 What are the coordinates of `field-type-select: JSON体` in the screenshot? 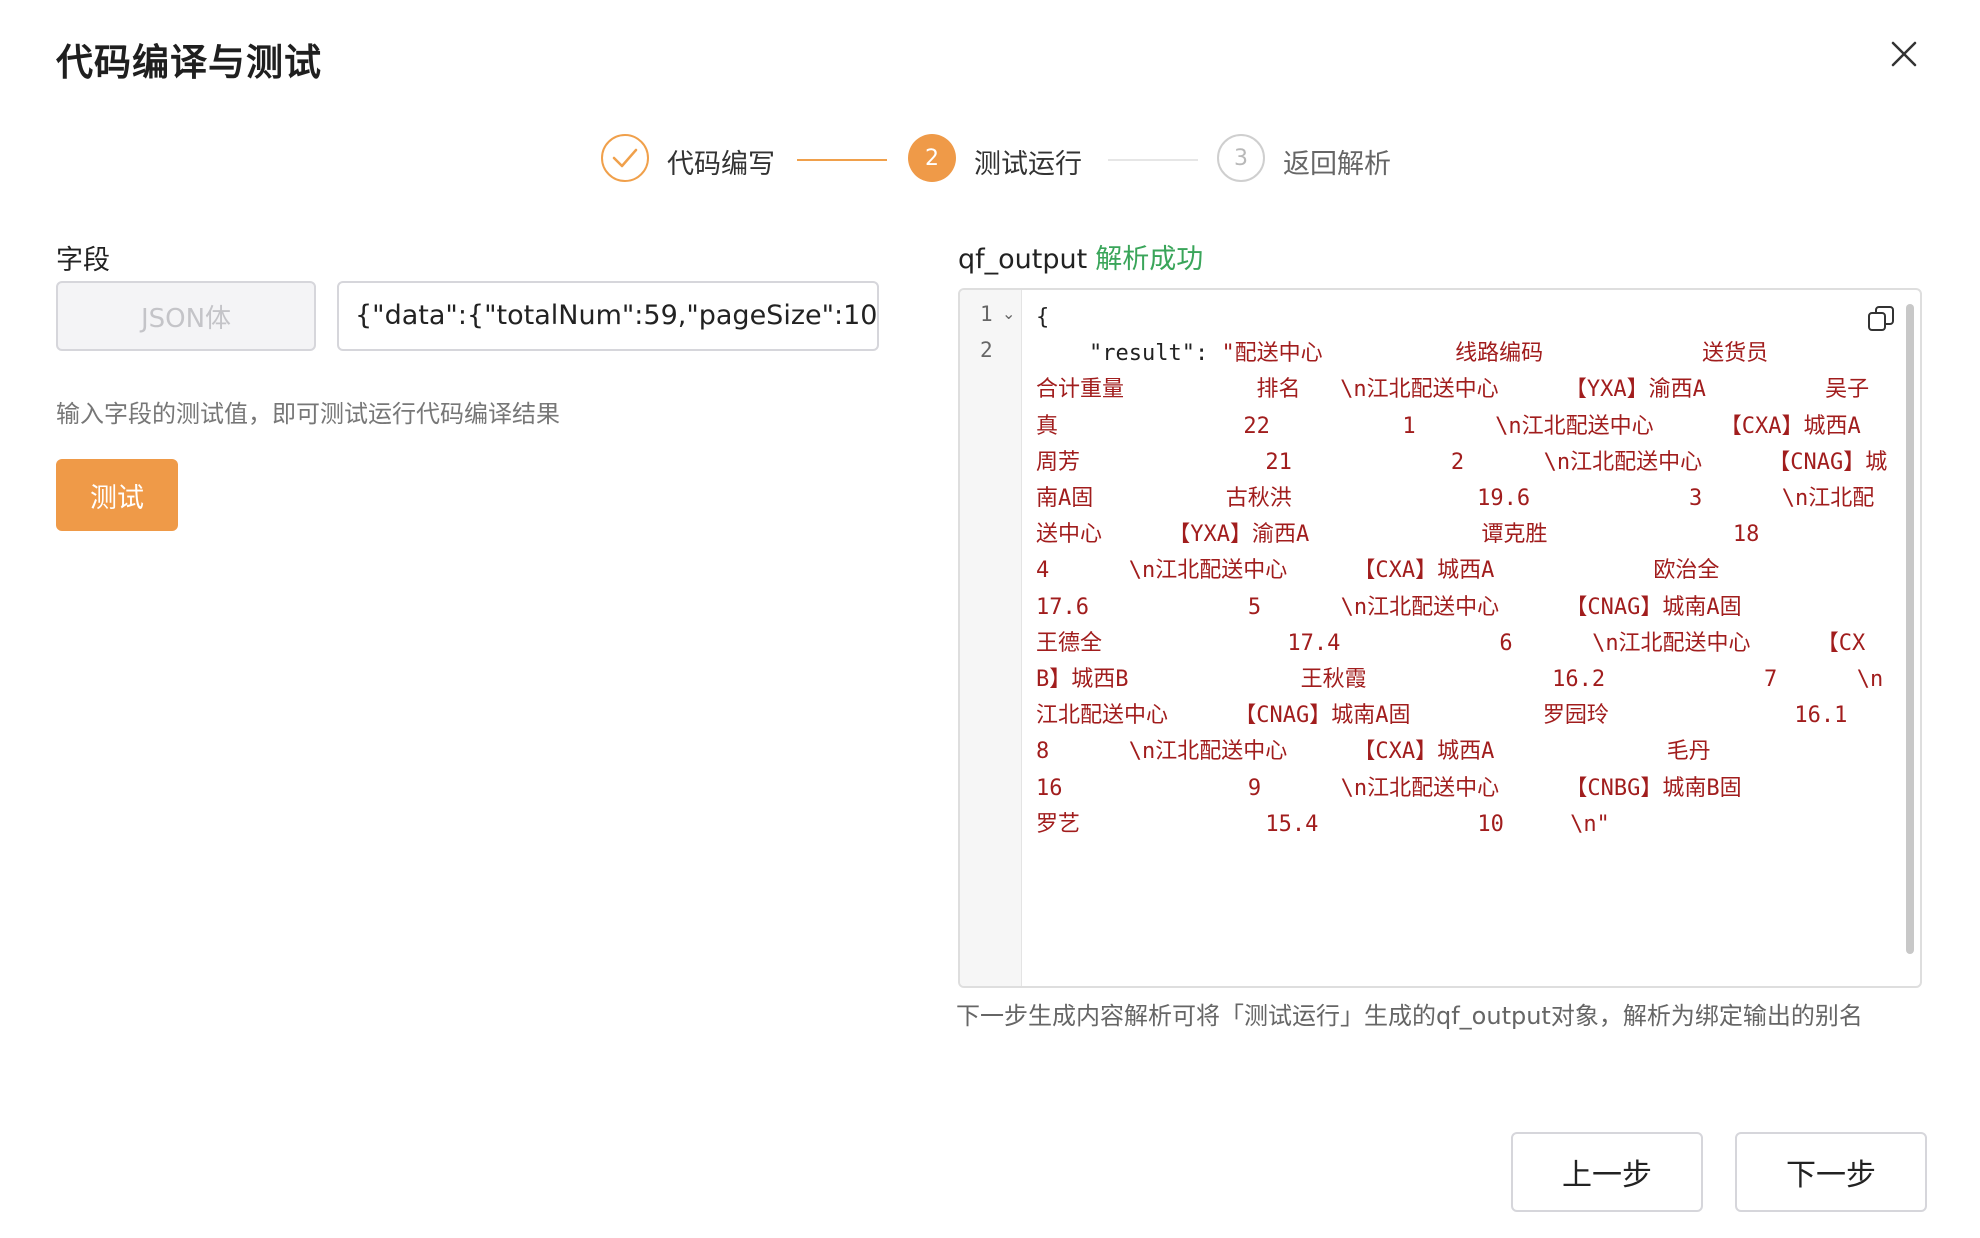 It's located at (186, 316).